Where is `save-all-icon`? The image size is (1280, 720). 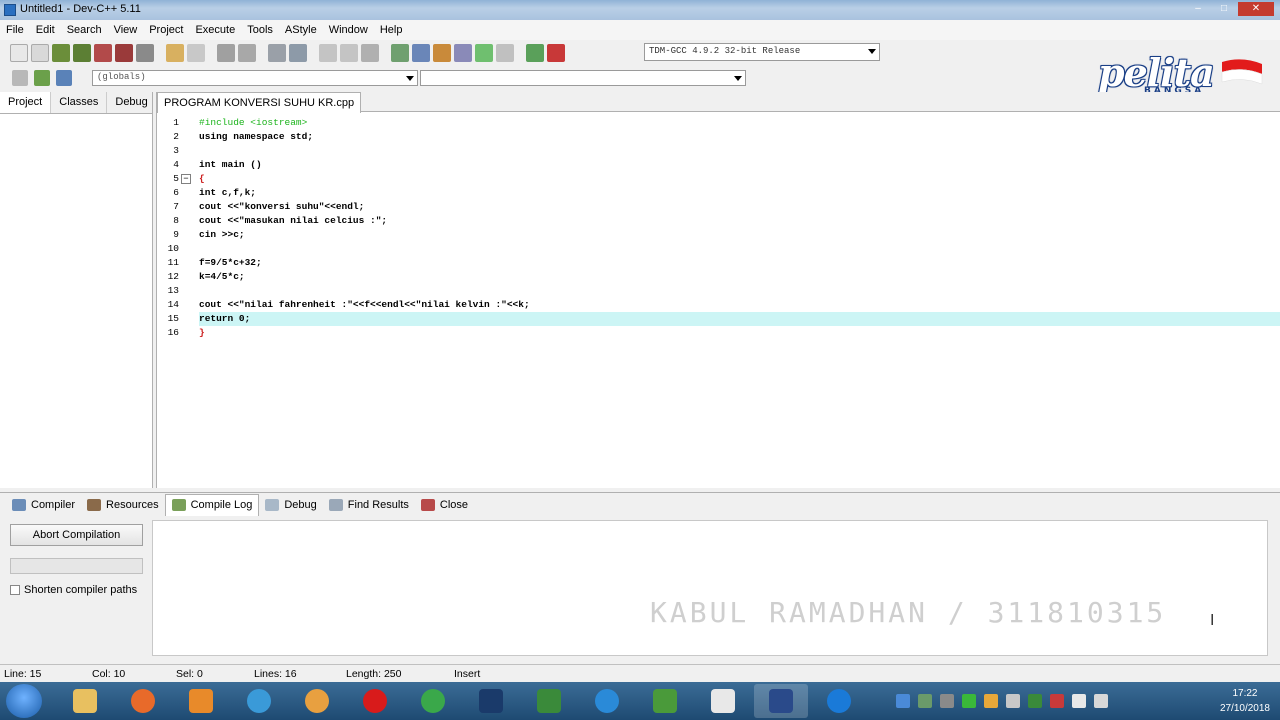 save-all-icon is located at coordinates (82, 53).